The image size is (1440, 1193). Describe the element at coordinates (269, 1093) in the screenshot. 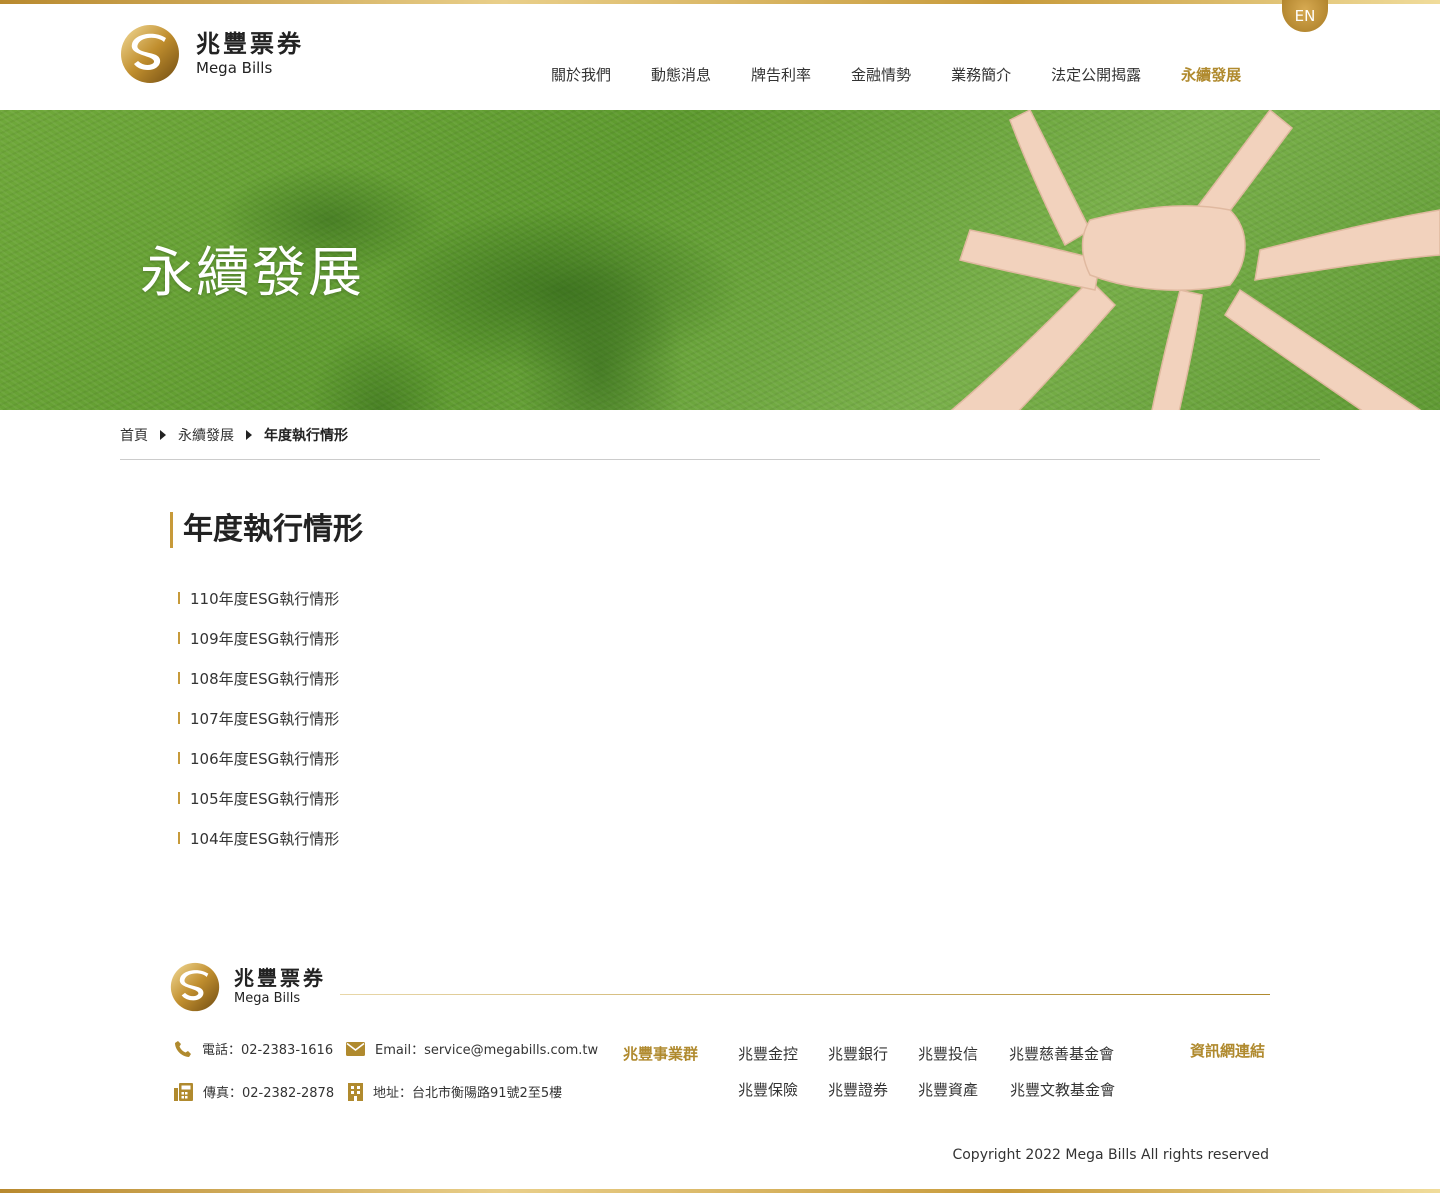

I see `footer-fax-text: 傳真：02-2382-2878` at that location.